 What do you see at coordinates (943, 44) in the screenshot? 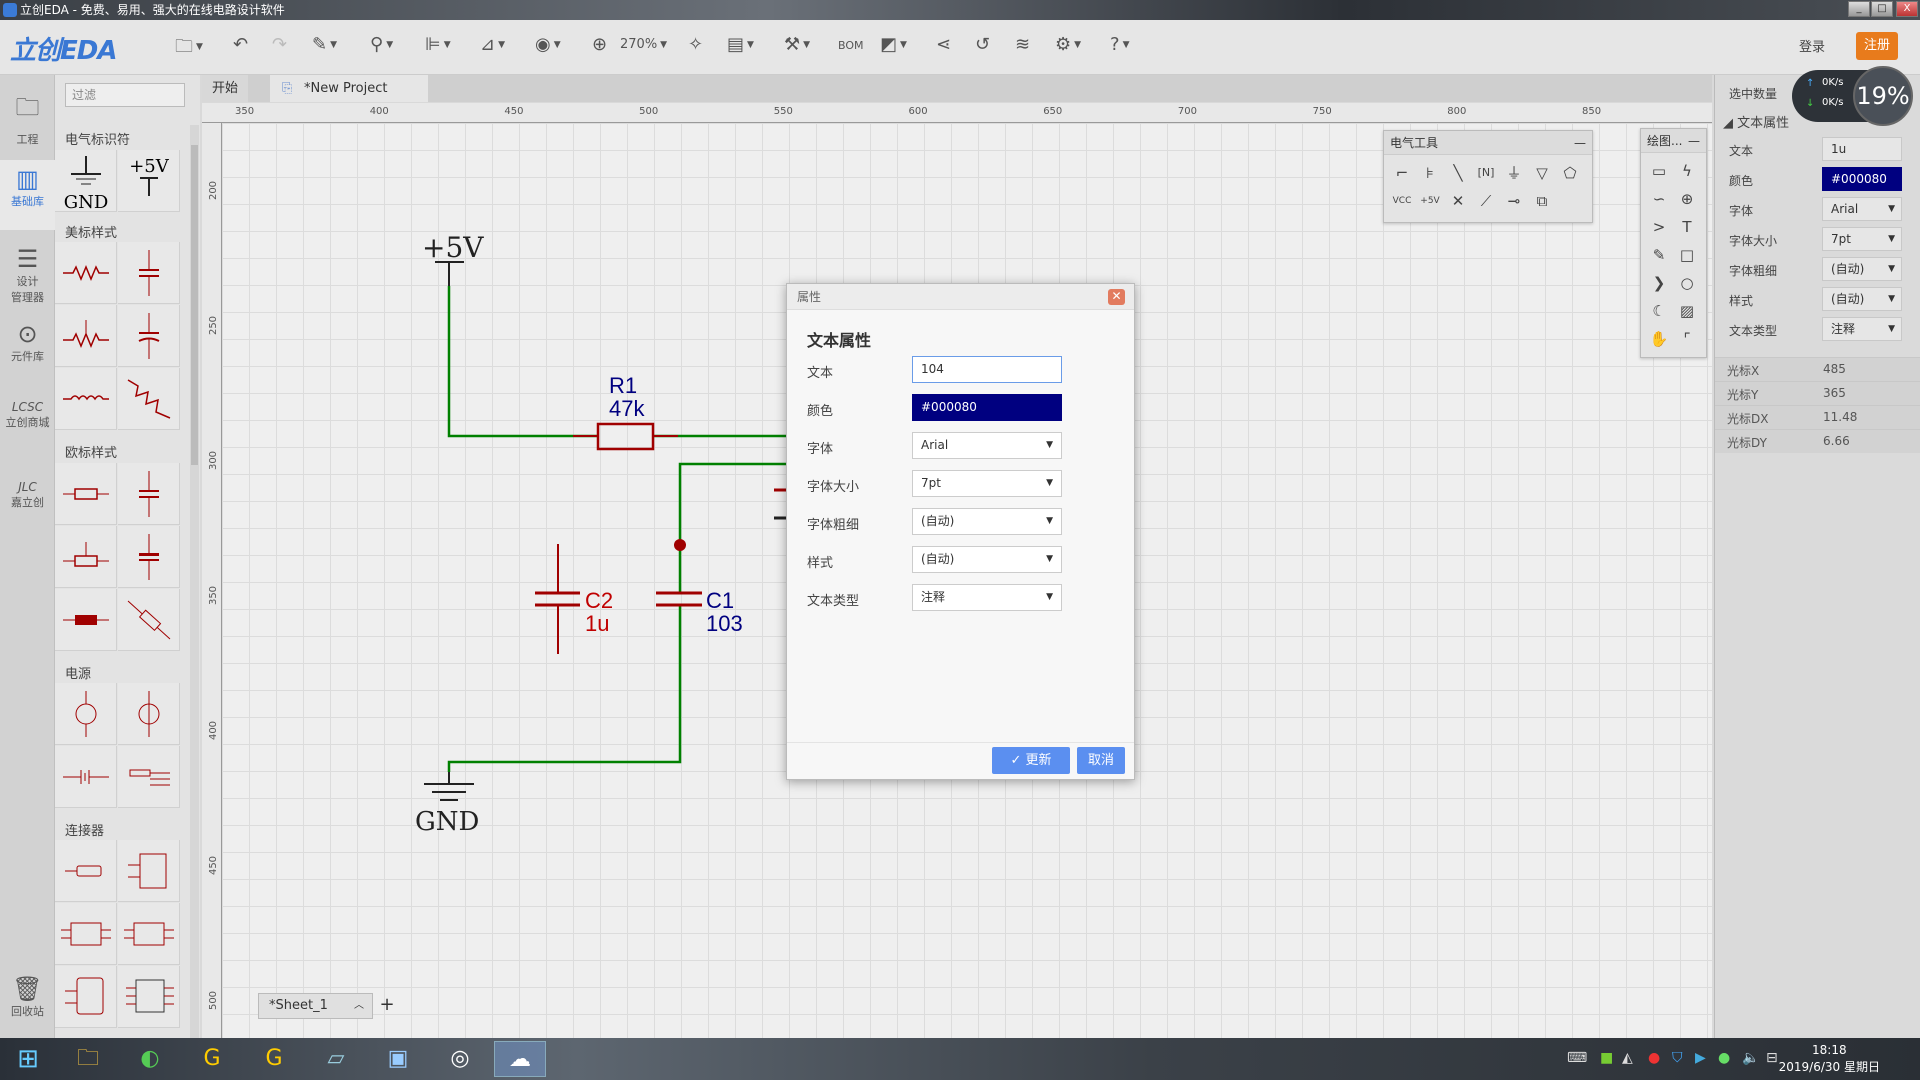
I see `share-icon: ⋖` at bounding box center [943, 44].